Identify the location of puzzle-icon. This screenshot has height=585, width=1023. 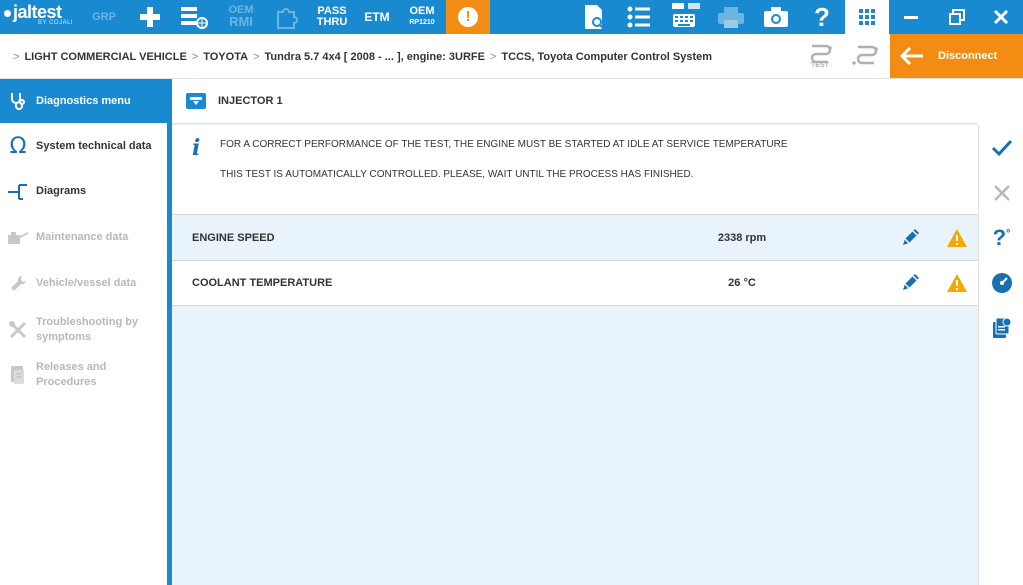
(286, 17).